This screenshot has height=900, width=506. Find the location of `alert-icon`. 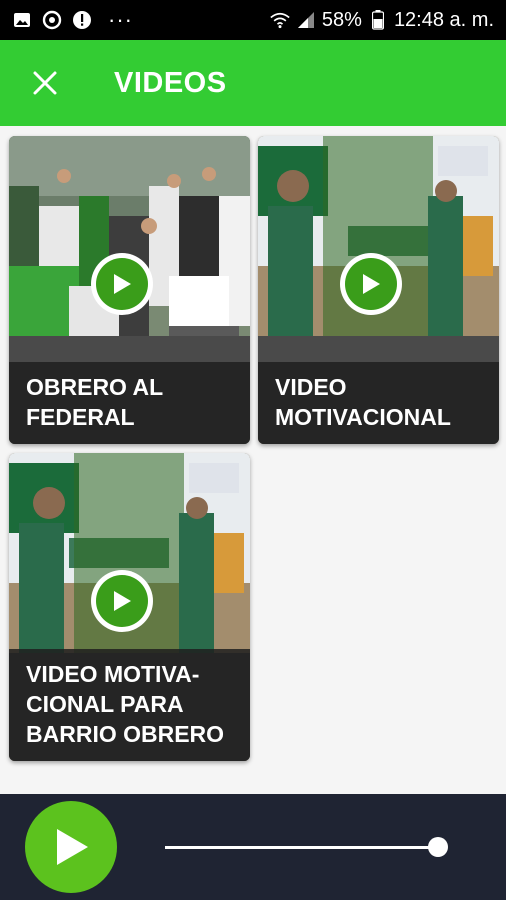

alert-icon is located at coordinates (82, 20).